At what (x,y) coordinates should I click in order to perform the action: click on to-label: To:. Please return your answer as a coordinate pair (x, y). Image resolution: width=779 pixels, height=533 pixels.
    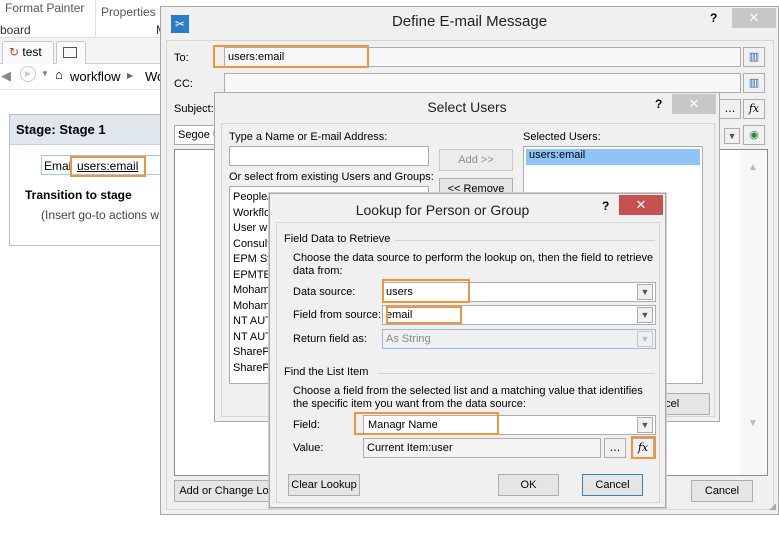
    Looking at the image, I should click on (181, 58).